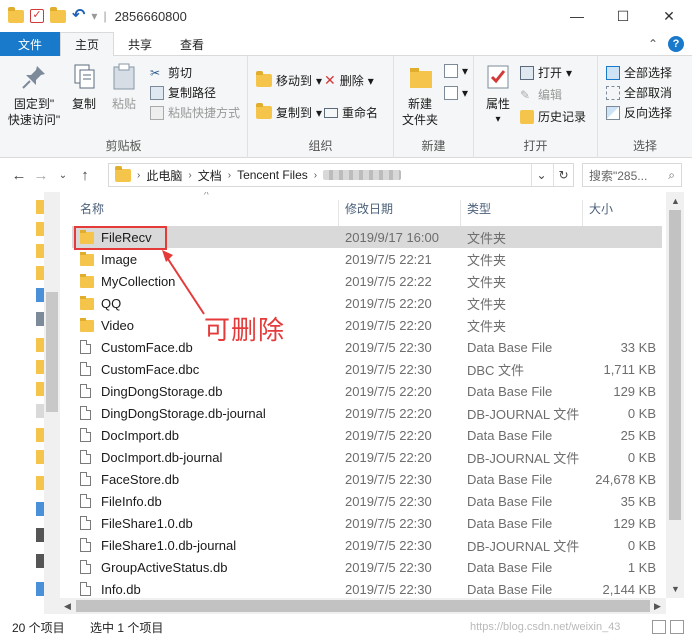 Image resolution: width=692 pixels, height=640 pixels. Describe the element at coordinates (369, 208) in the screenshot. I see `column-date: 修改日期` at that location.